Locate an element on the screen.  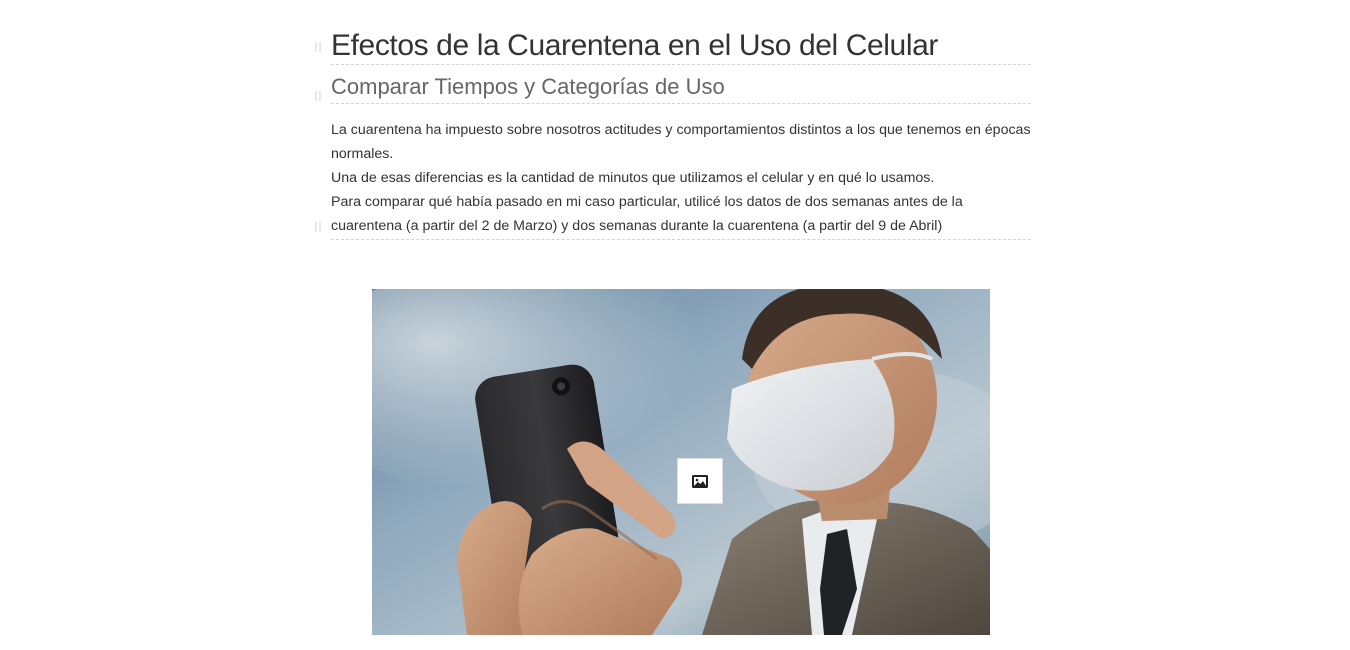
image-placeholder-badge is located at coordinates (700, 481).